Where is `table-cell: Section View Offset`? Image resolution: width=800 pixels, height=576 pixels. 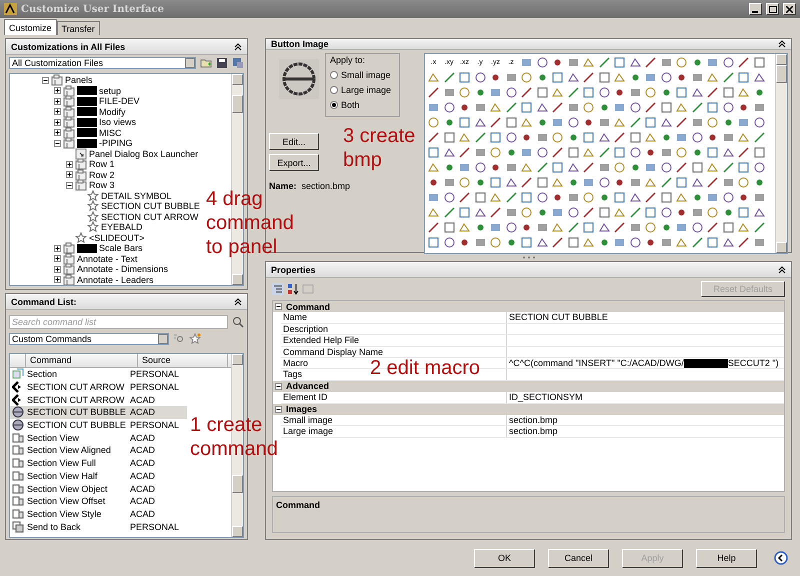 table-cell: Section View Offset is located at coordinates (66, 501).